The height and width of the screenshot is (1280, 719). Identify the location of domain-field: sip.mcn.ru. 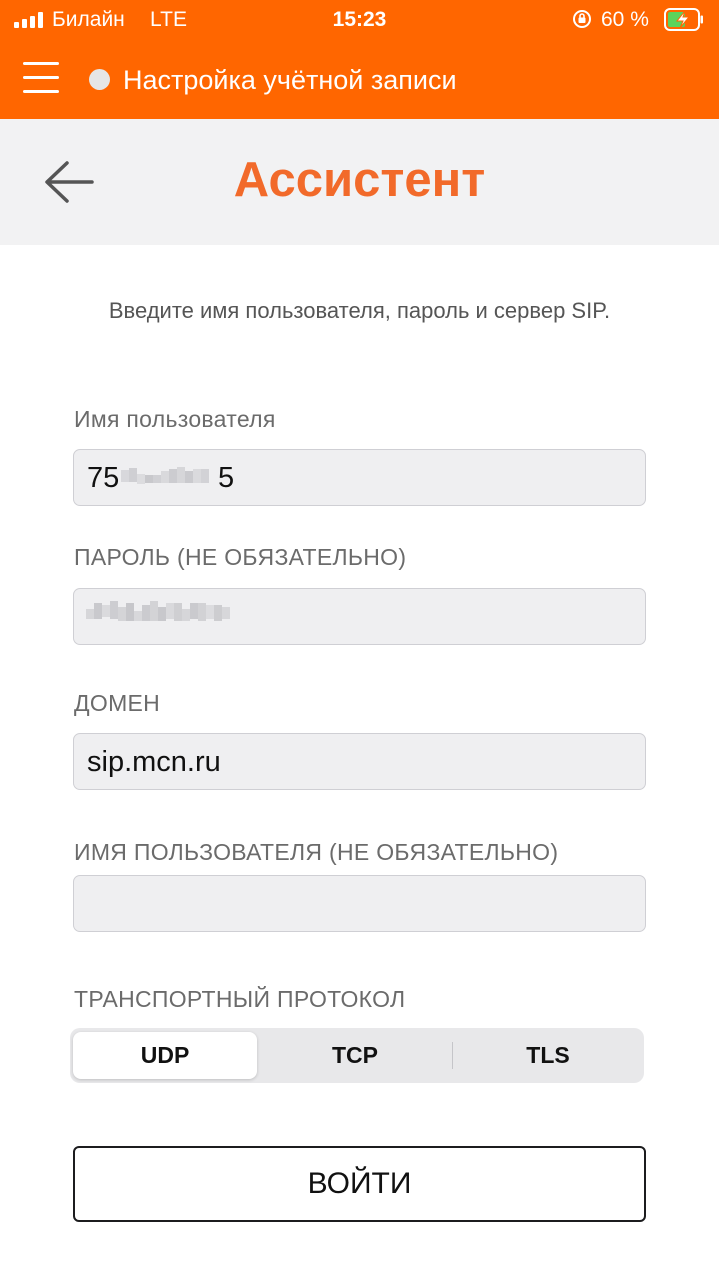
(359, 761).